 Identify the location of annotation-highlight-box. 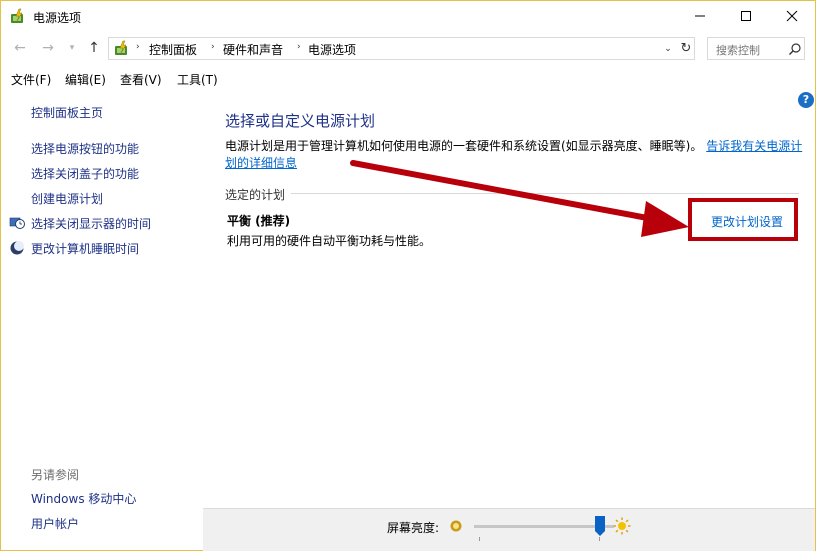
(743, 219).